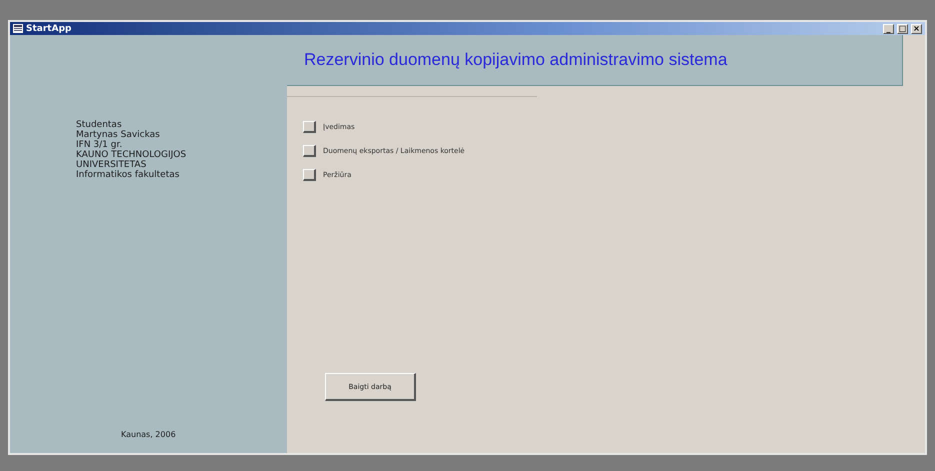  Describe the element at coordinates (112, 165) in the screenshot. I see `author-info-text: UNIVERSITETAS` at that location.